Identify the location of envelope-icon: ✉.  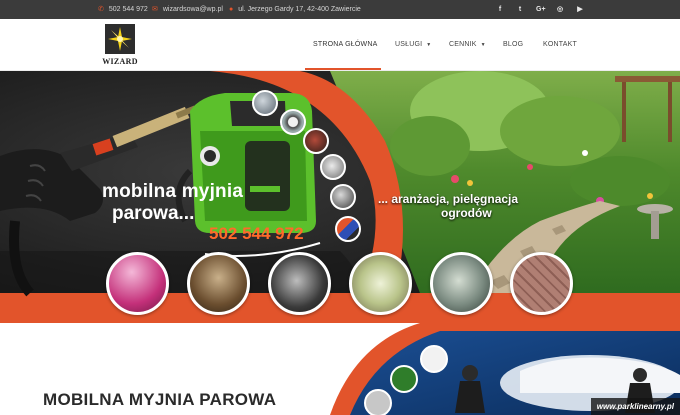
(155, 9).